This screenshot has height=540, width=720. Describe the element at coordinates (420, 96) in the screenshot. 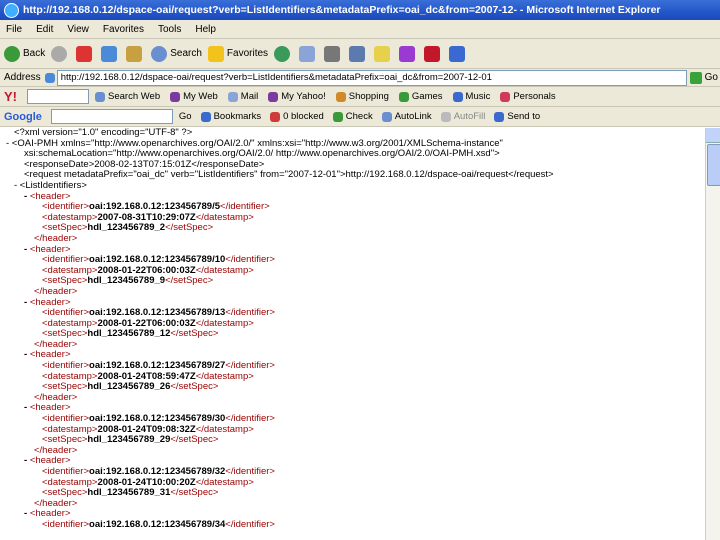

I see `yahoo-games-button: Games` at that location.